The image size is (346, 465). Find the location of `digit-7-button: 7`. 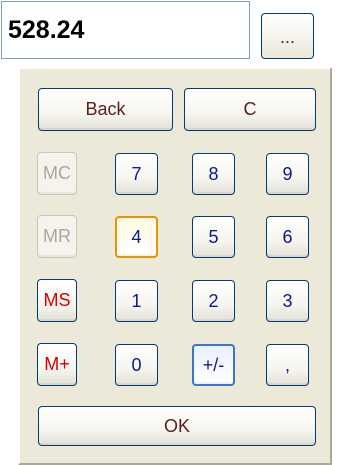

digit-7-button: 7 is located at coordinates (136, 174).